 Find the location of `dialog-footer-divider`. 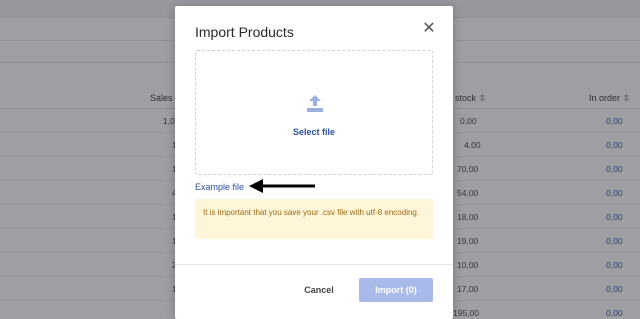

dialog-footer-divider is located at coordinates (314, 264).